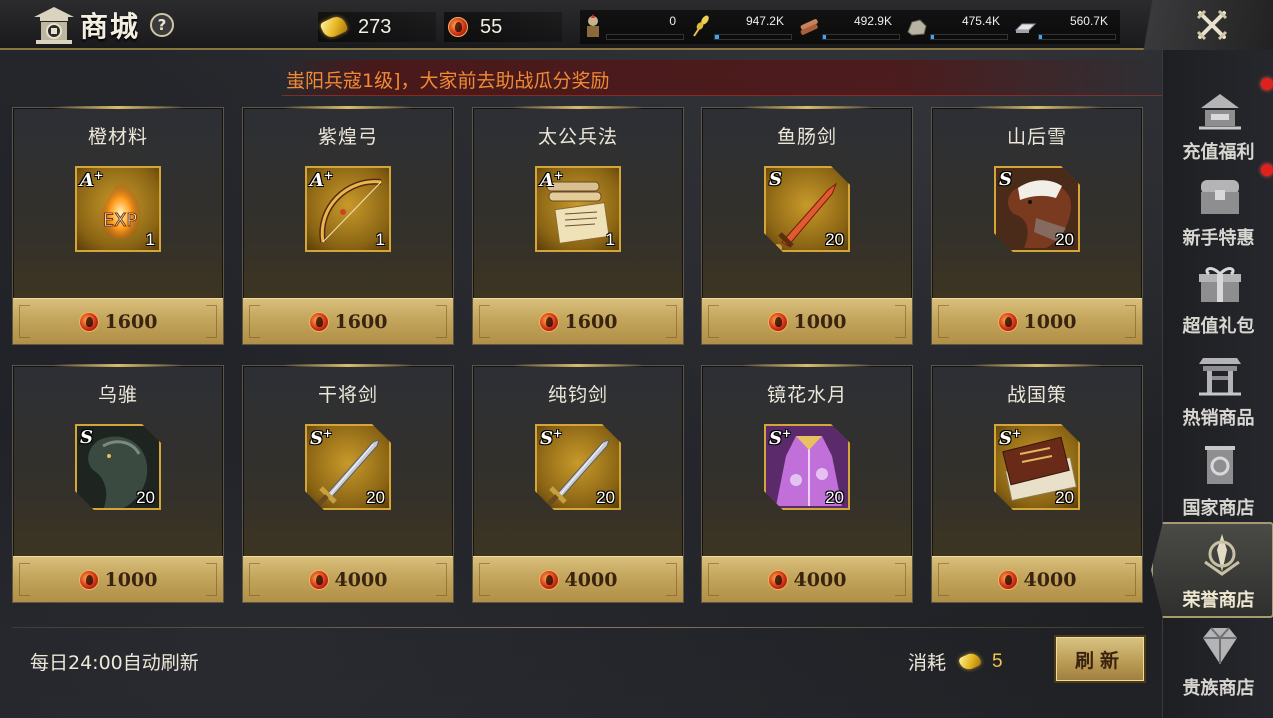 The image size is (1273, 718). I want to click on shop-item-card: 橙材料 EXP A+ 1 1600, so click(118, 225).